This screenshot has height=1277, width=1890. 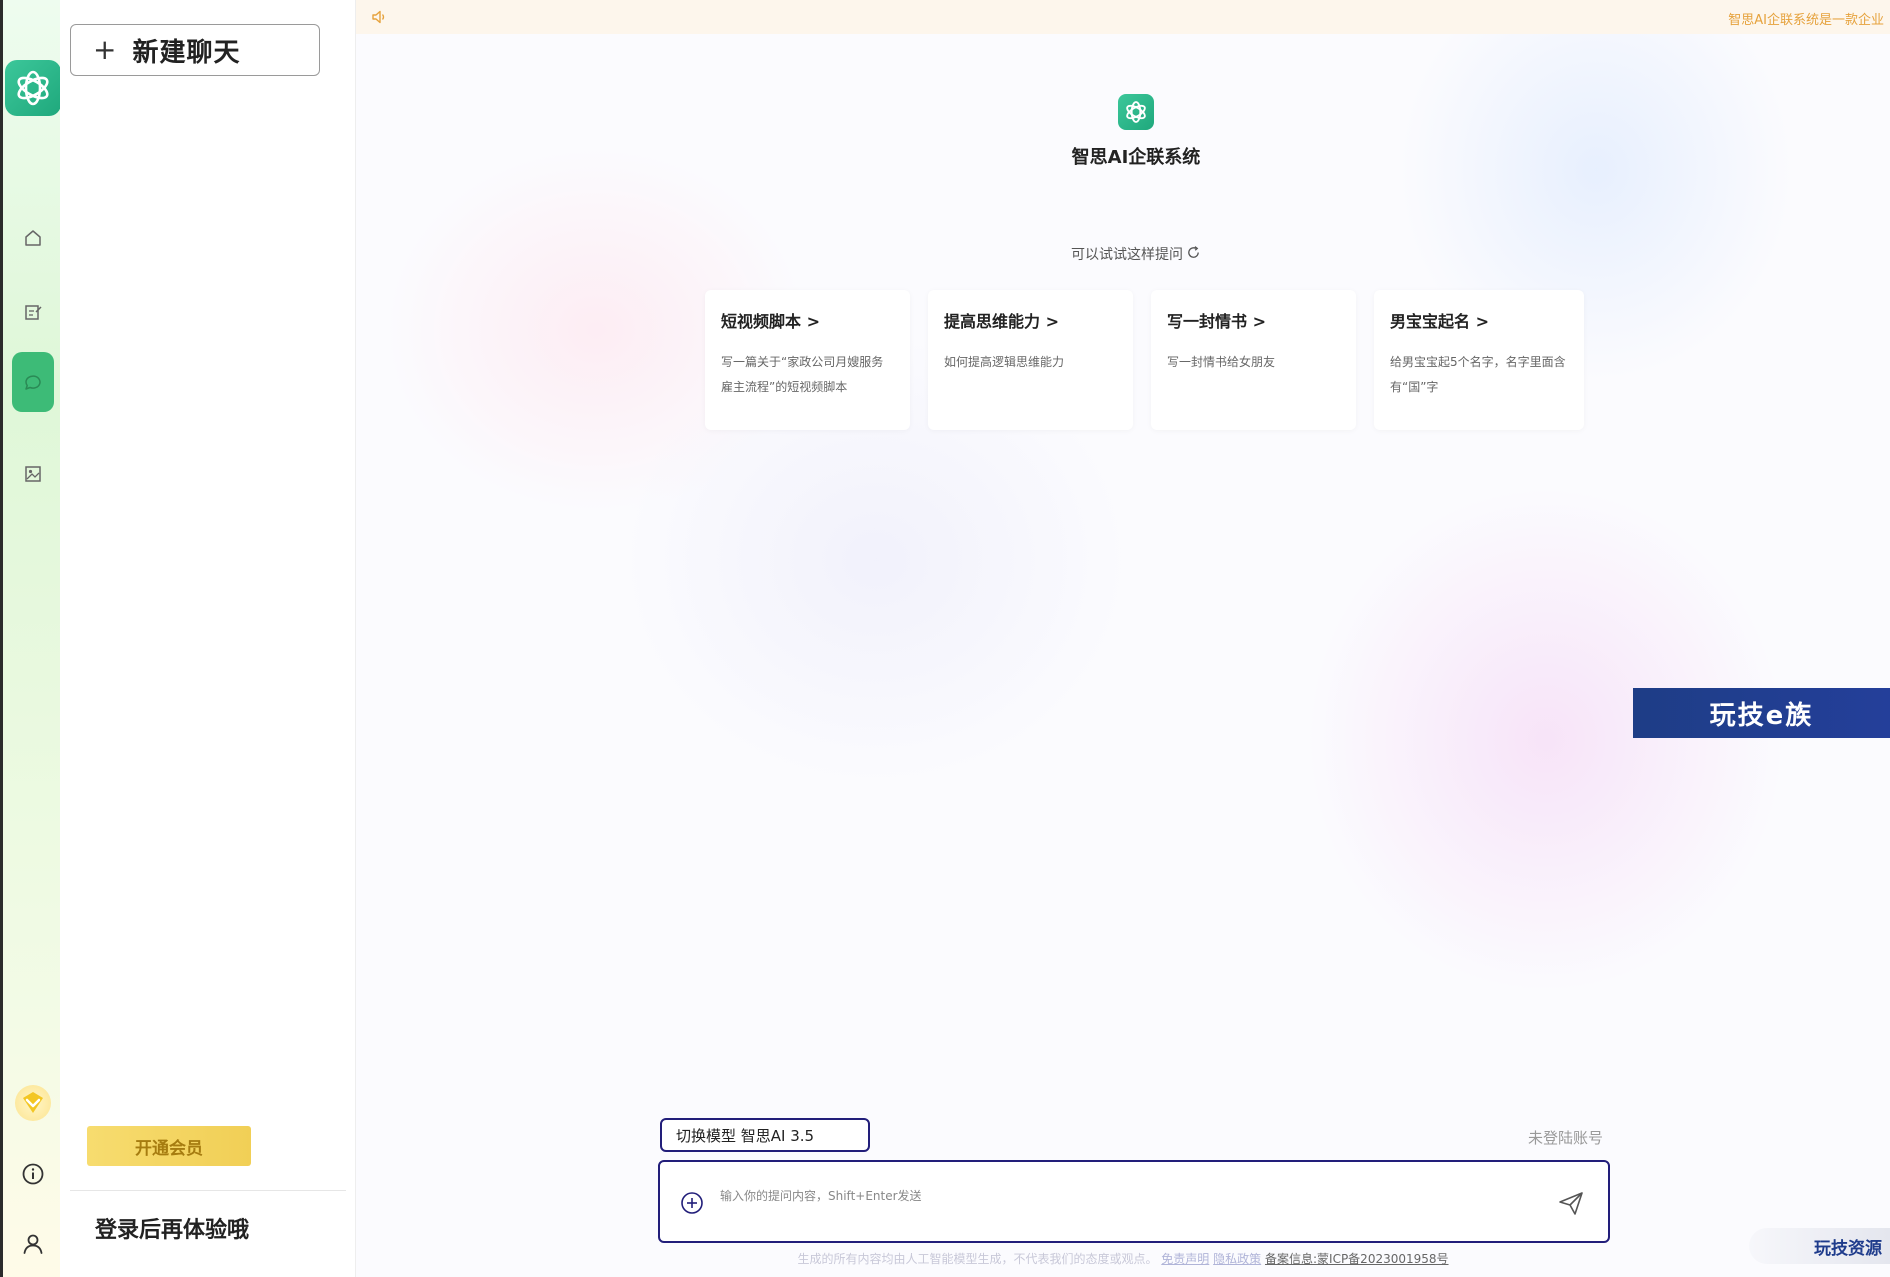 What do you see at coordinates (33, 474) in the screenshot?
I see `image-edit-icon` at bounding box center [33, 474].